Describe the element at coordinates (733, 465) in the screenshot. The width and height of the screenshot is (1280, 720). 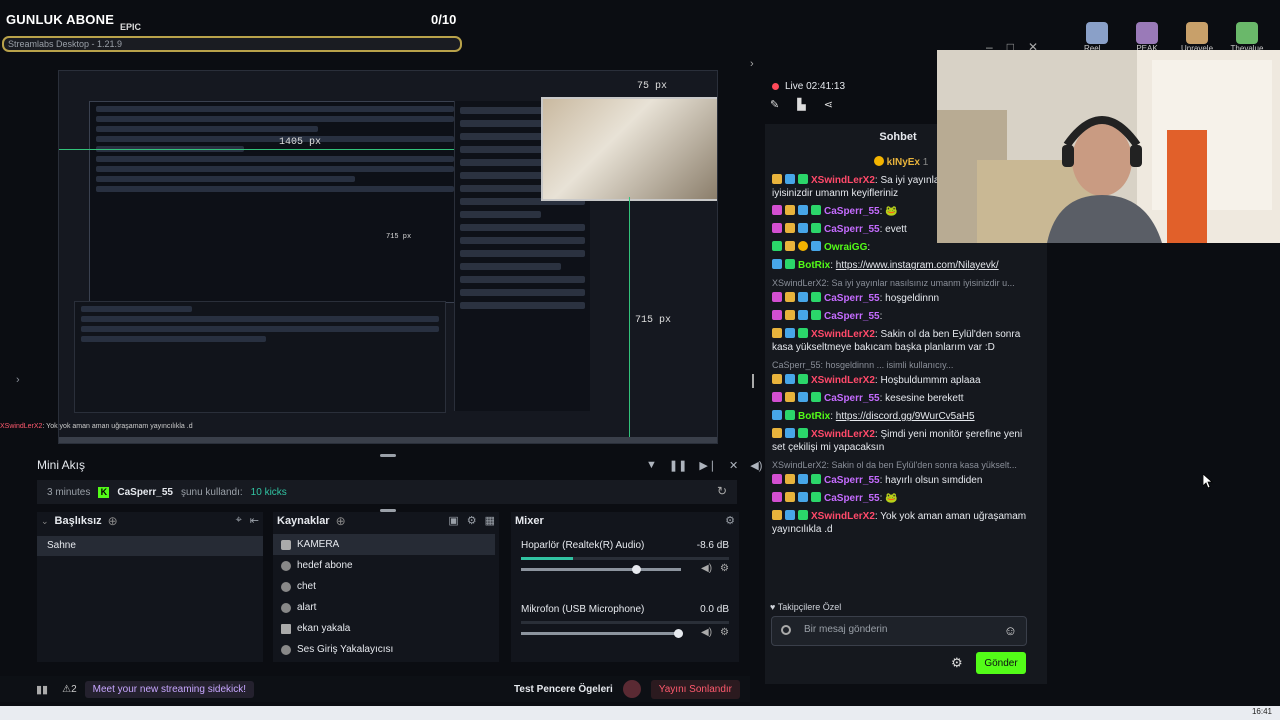
I see `mute-alerts-icon: ✕` at that location.